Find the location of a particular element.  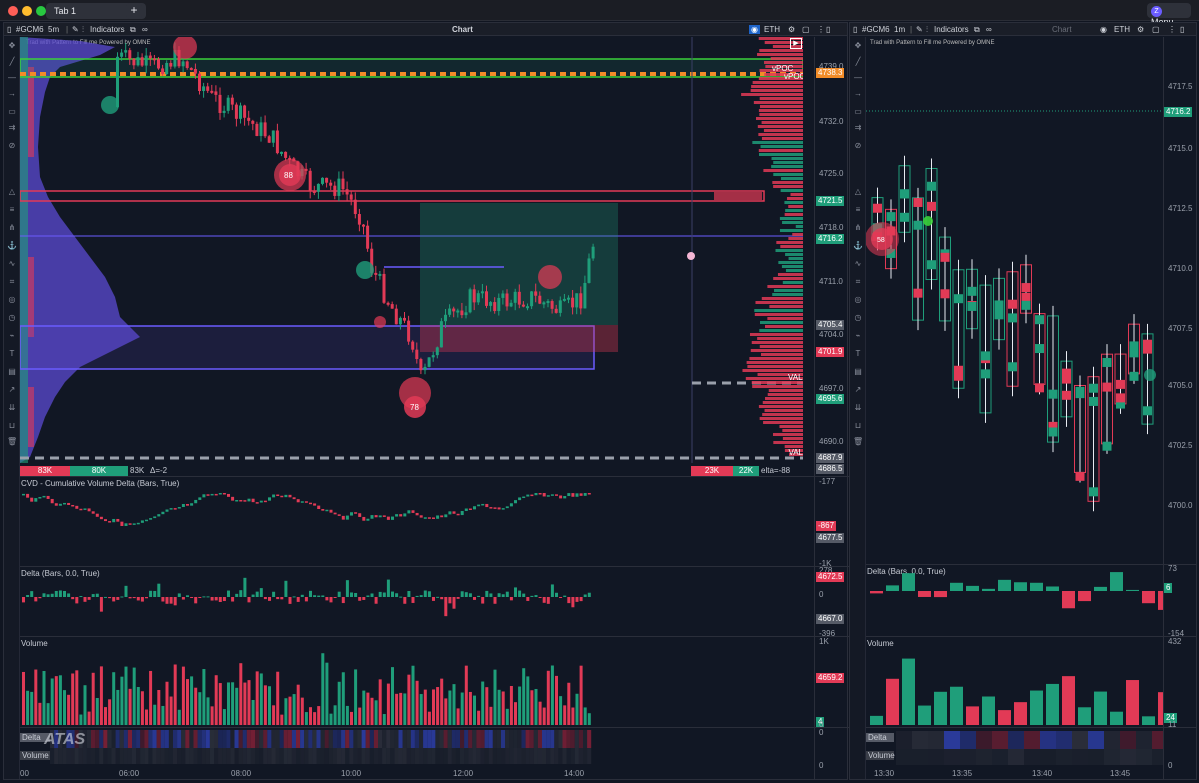

new-tab-button: + is located at coordinates (134, 11).